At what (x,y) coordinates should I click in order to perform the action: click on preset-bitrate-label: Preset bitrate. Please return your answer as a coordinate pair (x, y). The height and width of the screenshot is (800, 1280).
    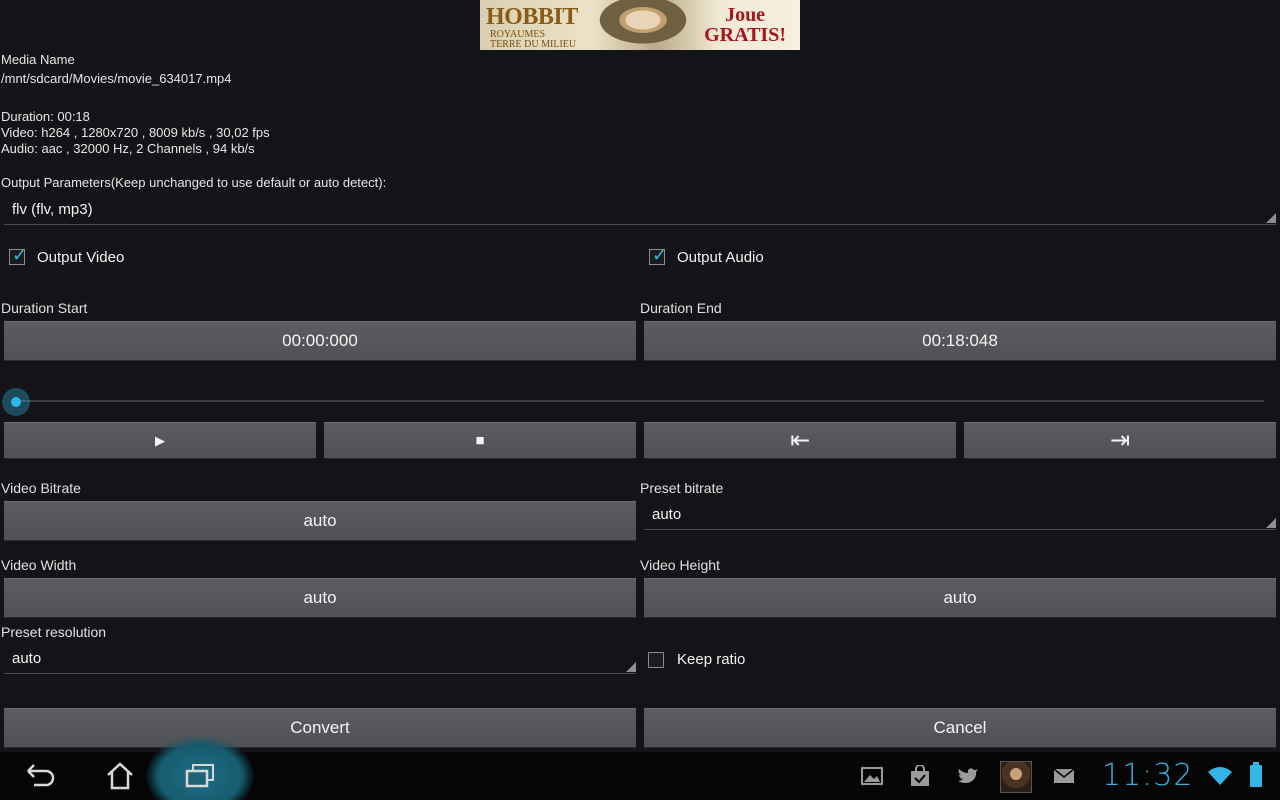
    Looking at the image, I should click on (682, 488).